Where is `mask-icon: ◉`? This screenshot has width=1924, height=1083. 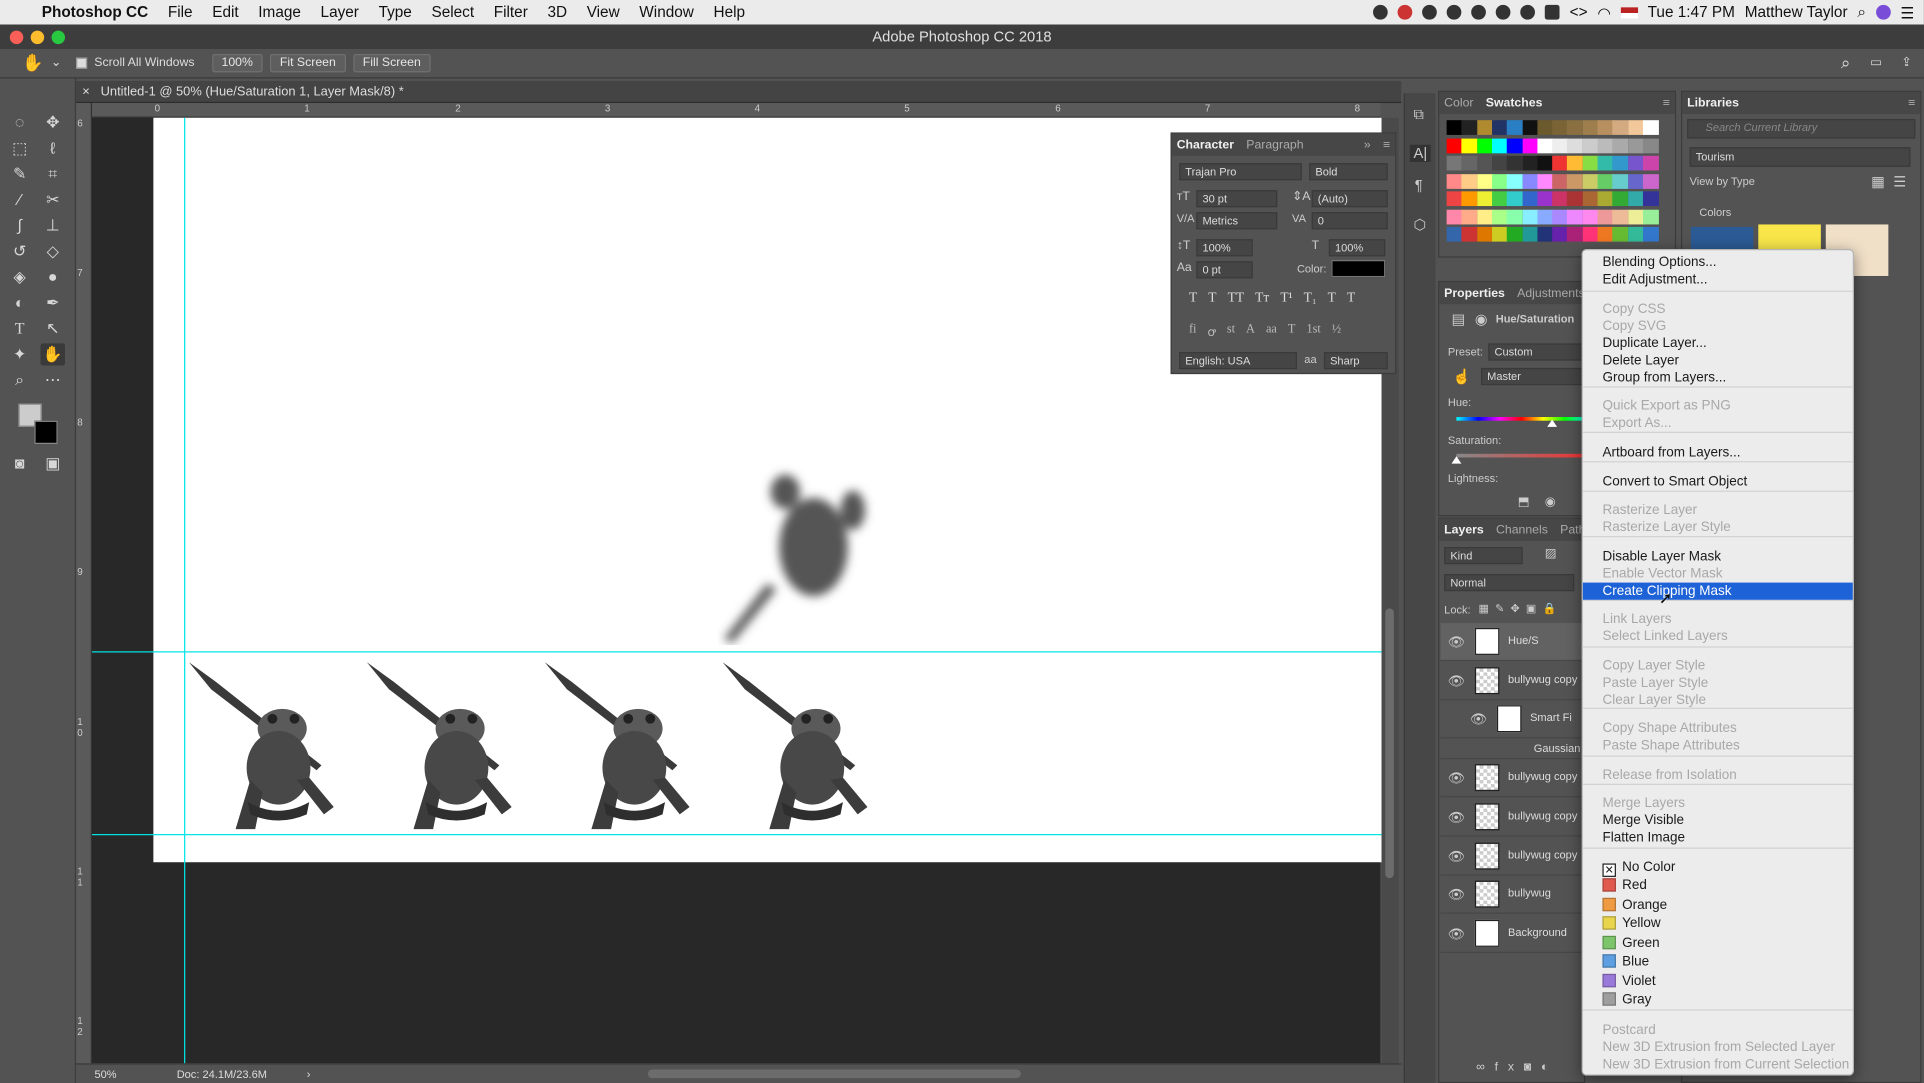 mask-icon: ◉ is located at coordinates (1481, 318).